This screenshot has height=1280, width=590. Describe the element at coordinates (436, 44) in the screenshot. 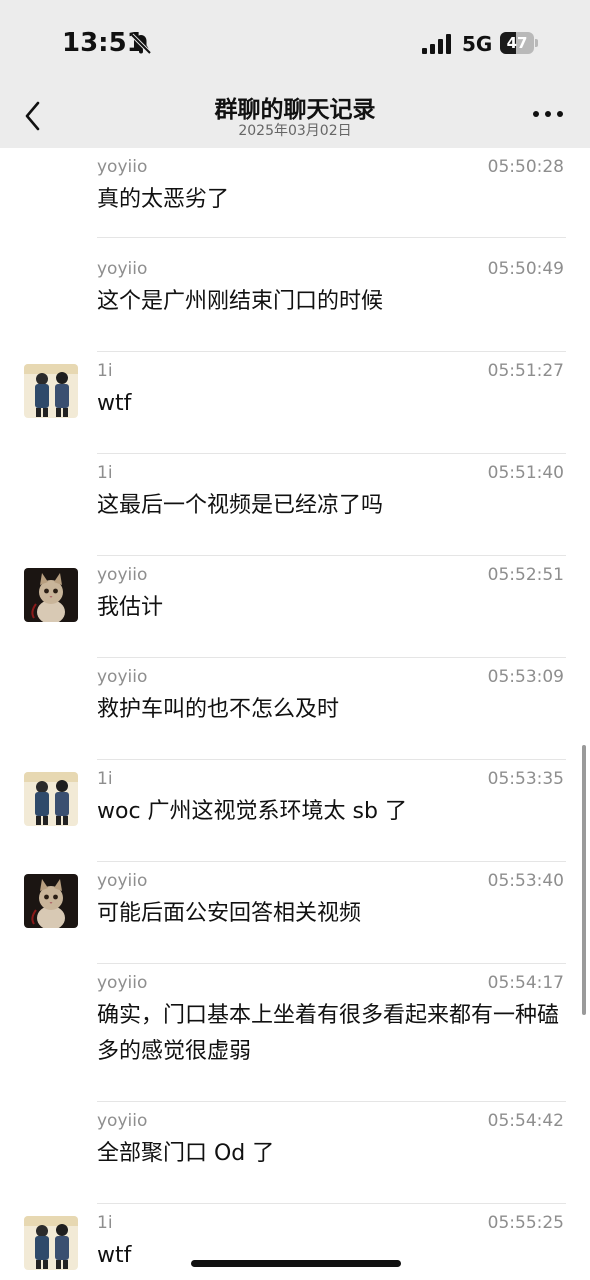

I see `signal-icon` at that location.